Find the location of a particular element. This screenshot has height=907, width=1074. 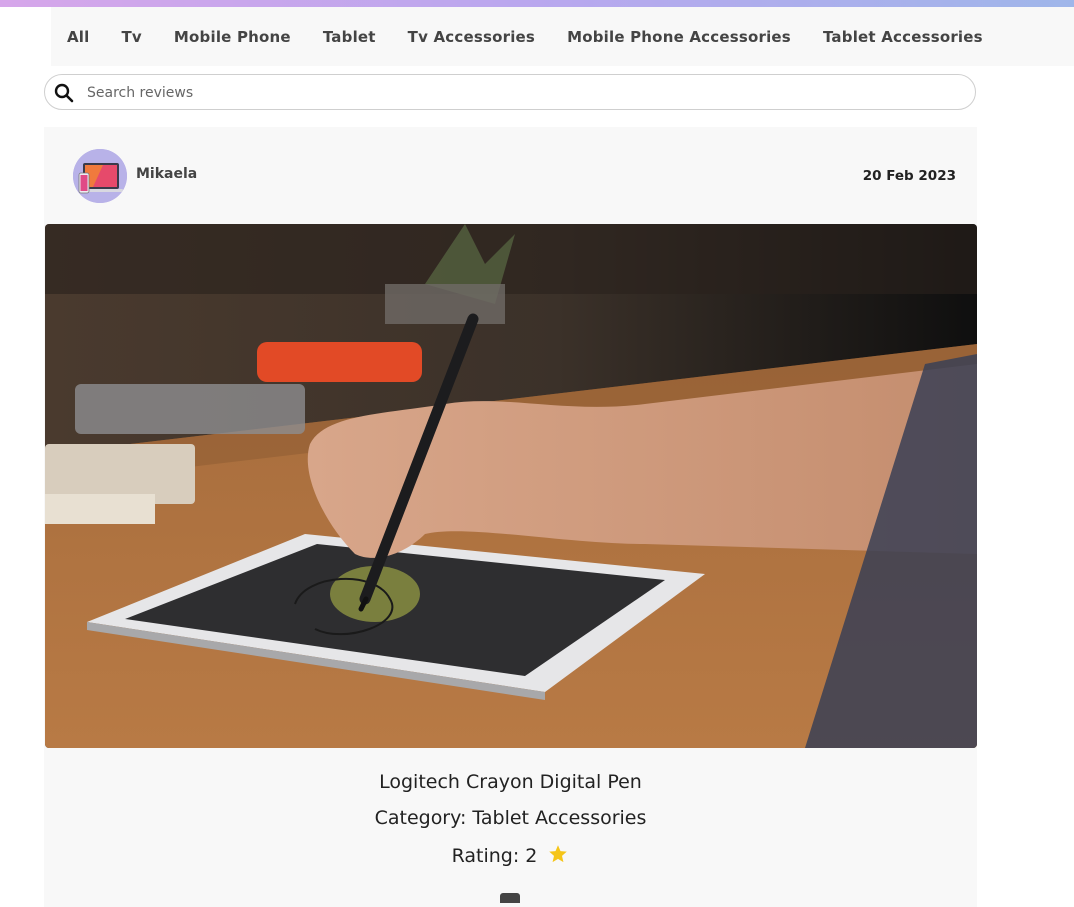

avatar is located at coordinates (100, 176).